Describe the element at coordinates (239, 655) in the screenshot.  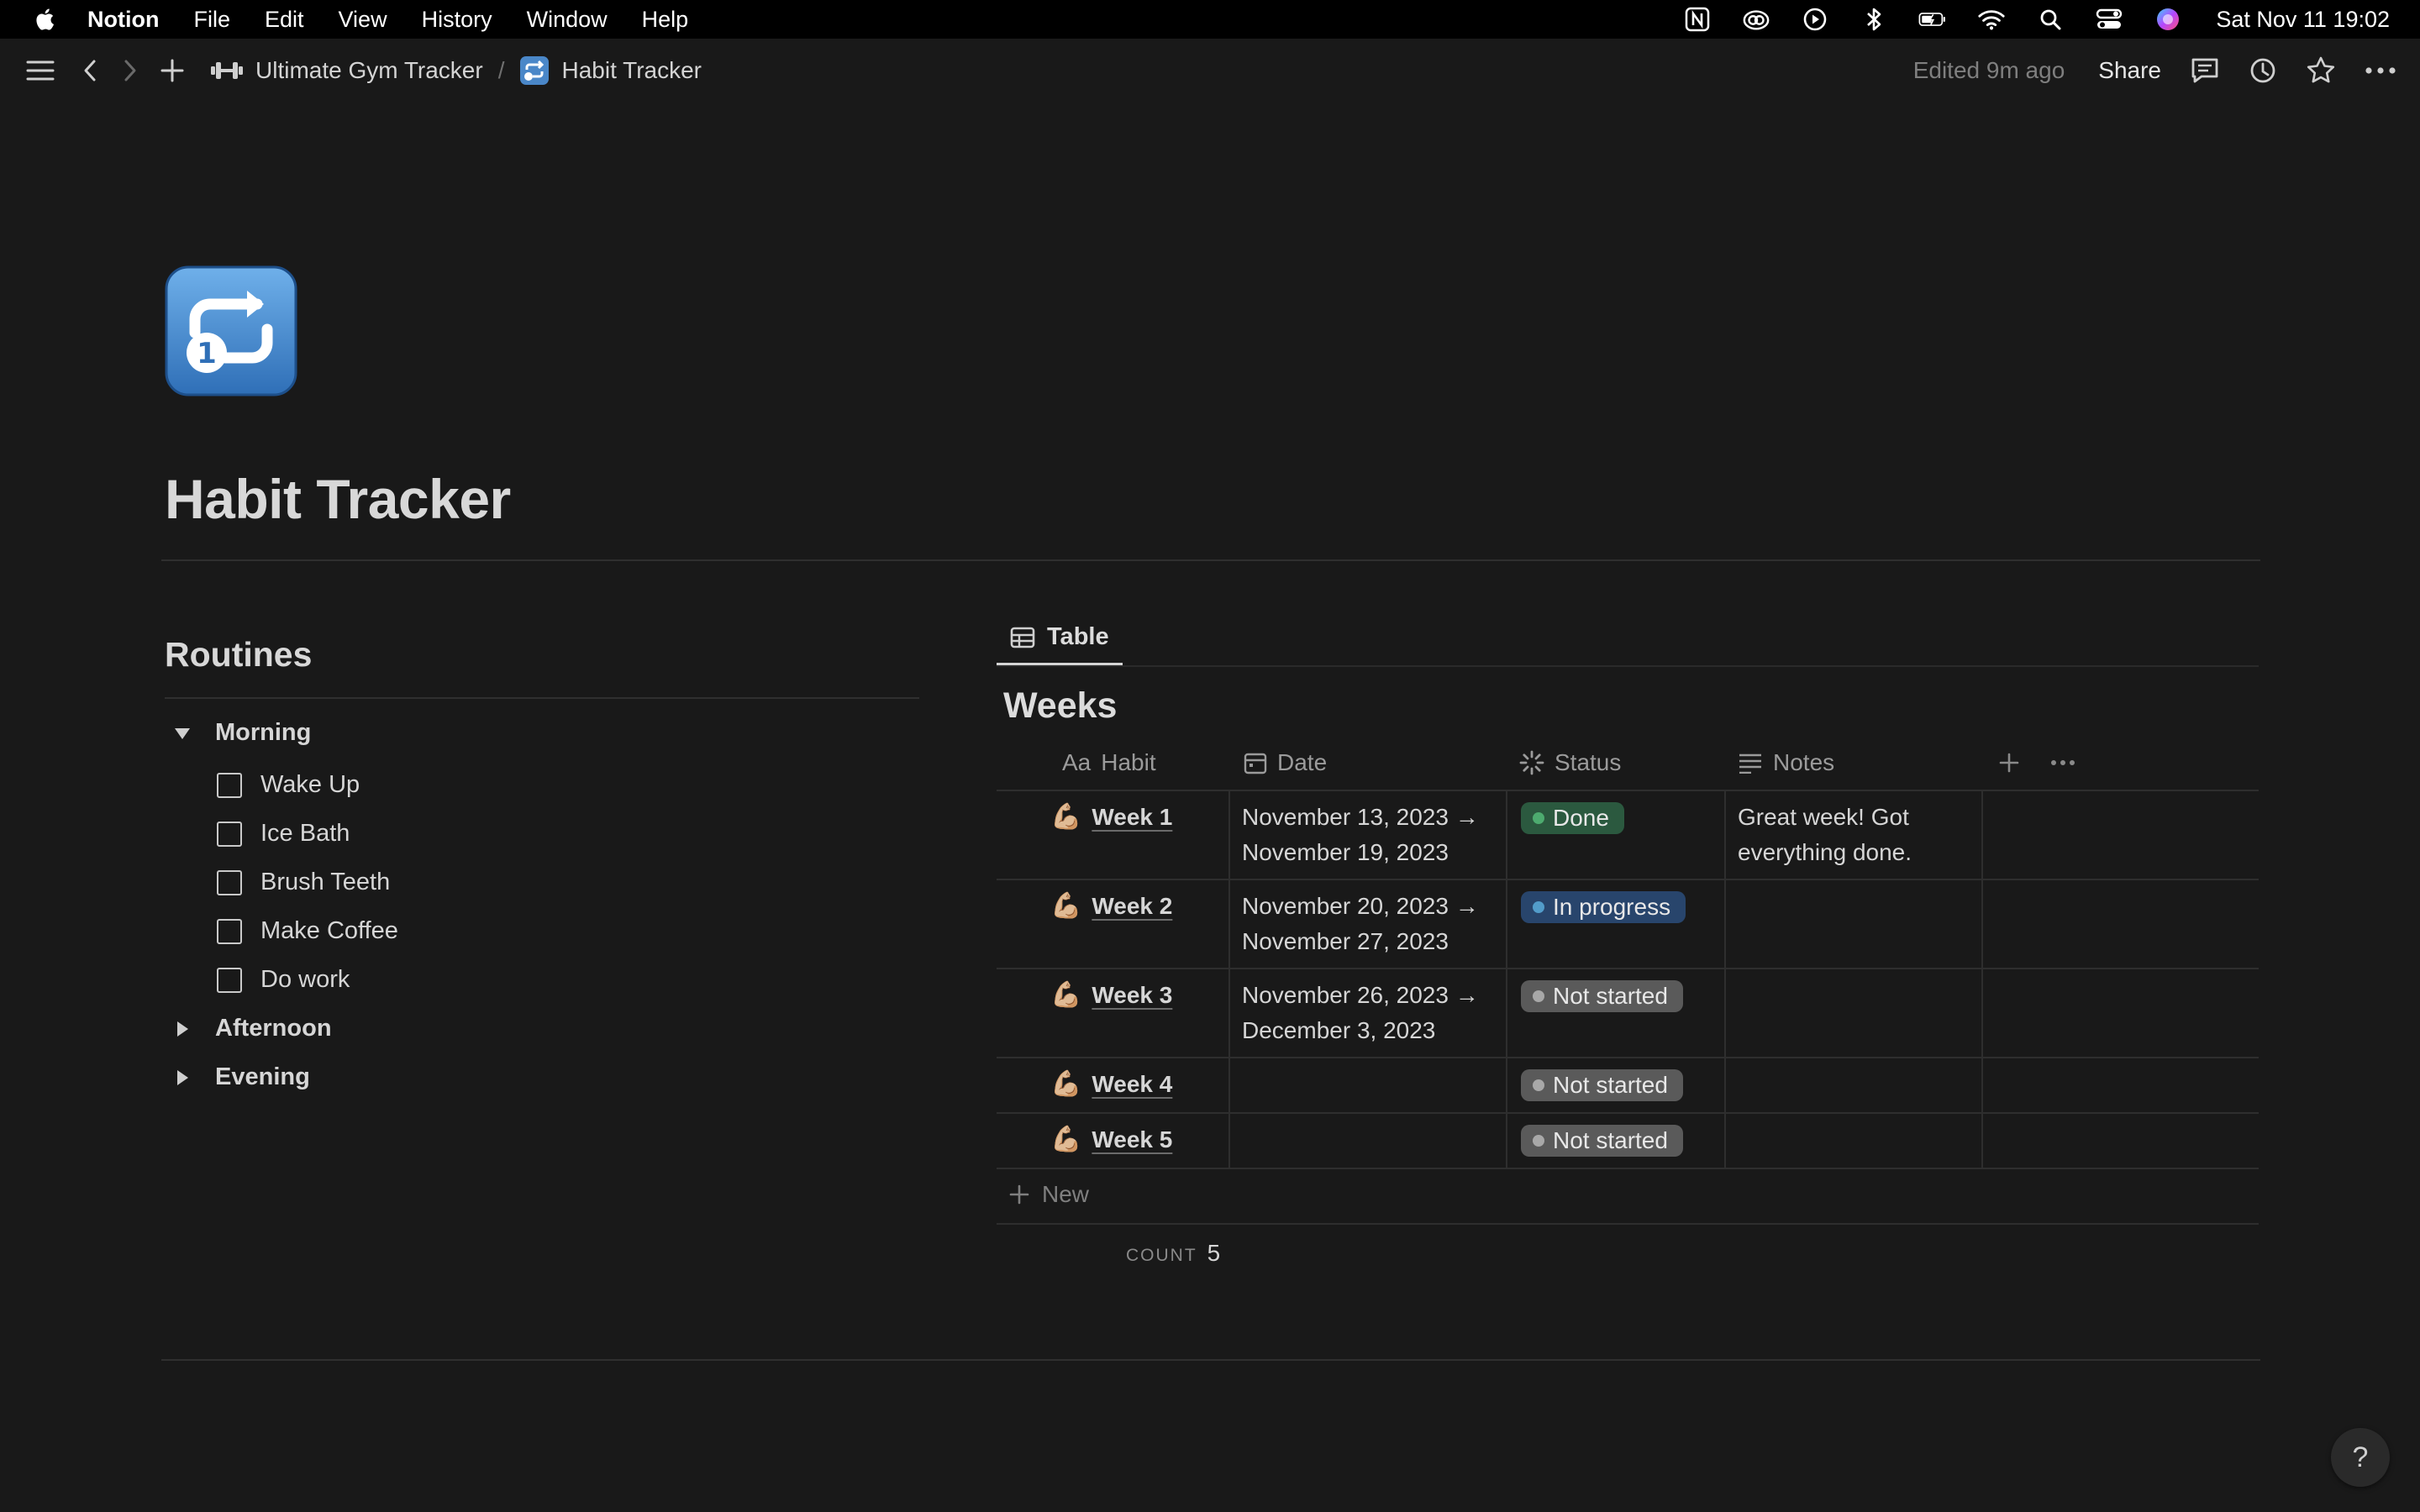
I see `routines-heading: Routines` at that location.